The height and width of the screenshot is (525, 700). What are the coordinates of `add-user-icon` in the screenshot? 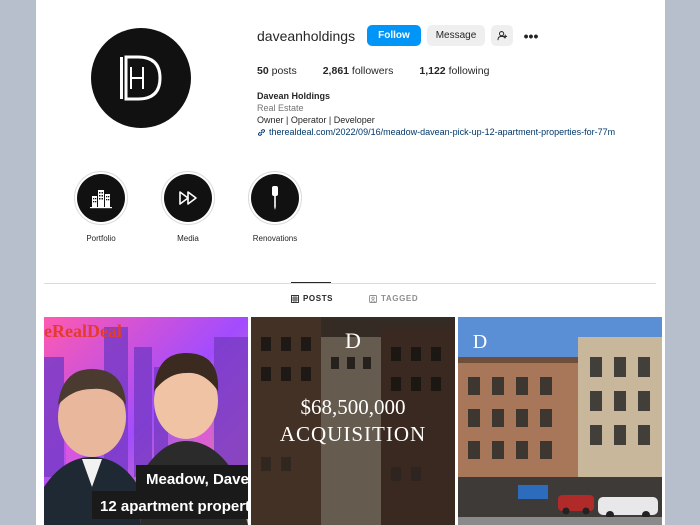 It's located at (501, 36).